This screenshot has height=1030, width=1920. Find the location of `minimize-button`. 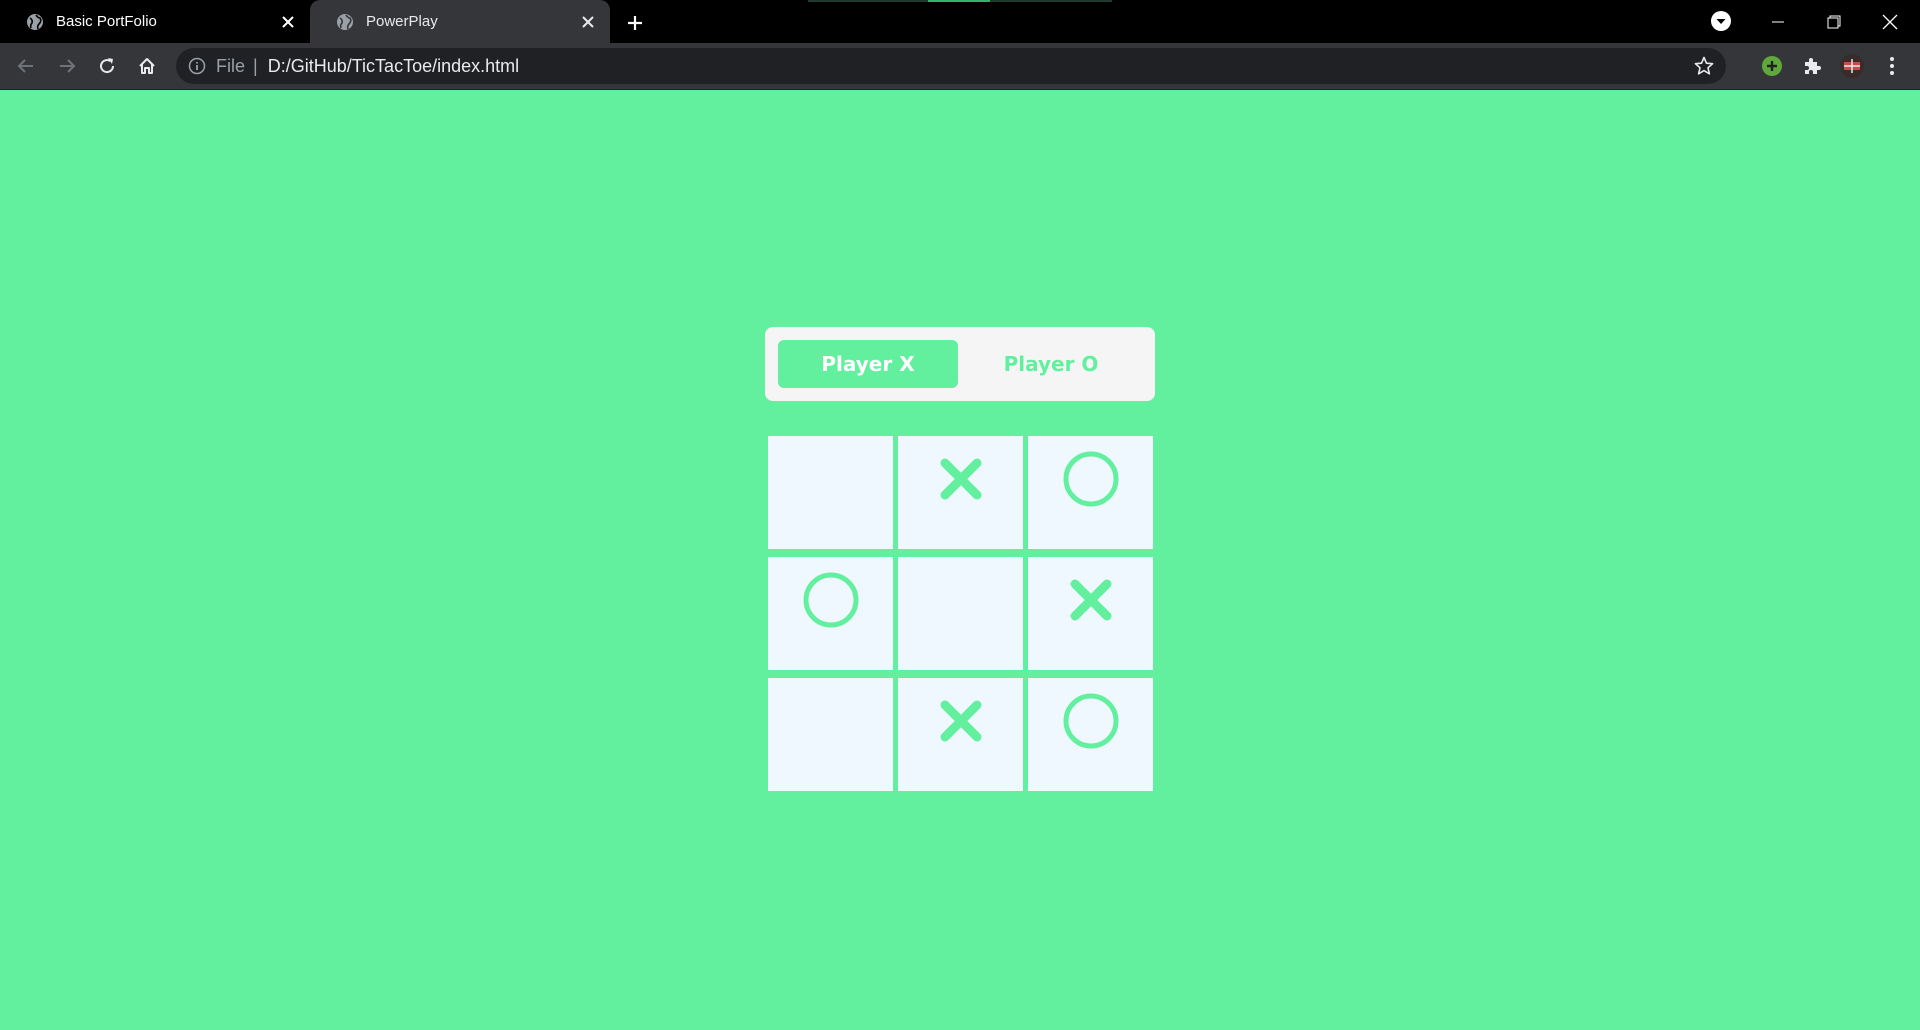

minimize-button is located at coordinates (1778, 21).